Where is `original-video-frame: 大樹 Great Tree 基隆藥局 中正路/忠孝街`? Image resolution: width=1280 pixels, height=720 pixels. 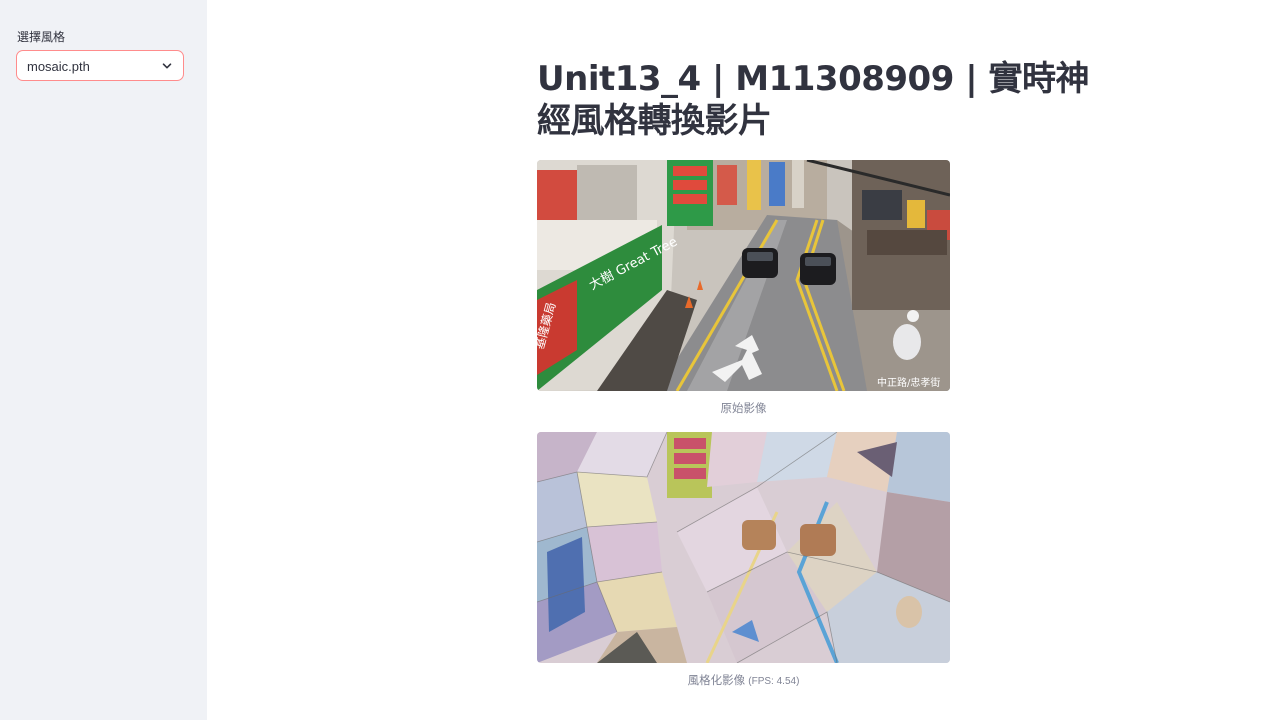
original-video-frame: 大樹 Great Tree 基隆藥局 中正路/忠孝街 is located at coordinates (743, 275).